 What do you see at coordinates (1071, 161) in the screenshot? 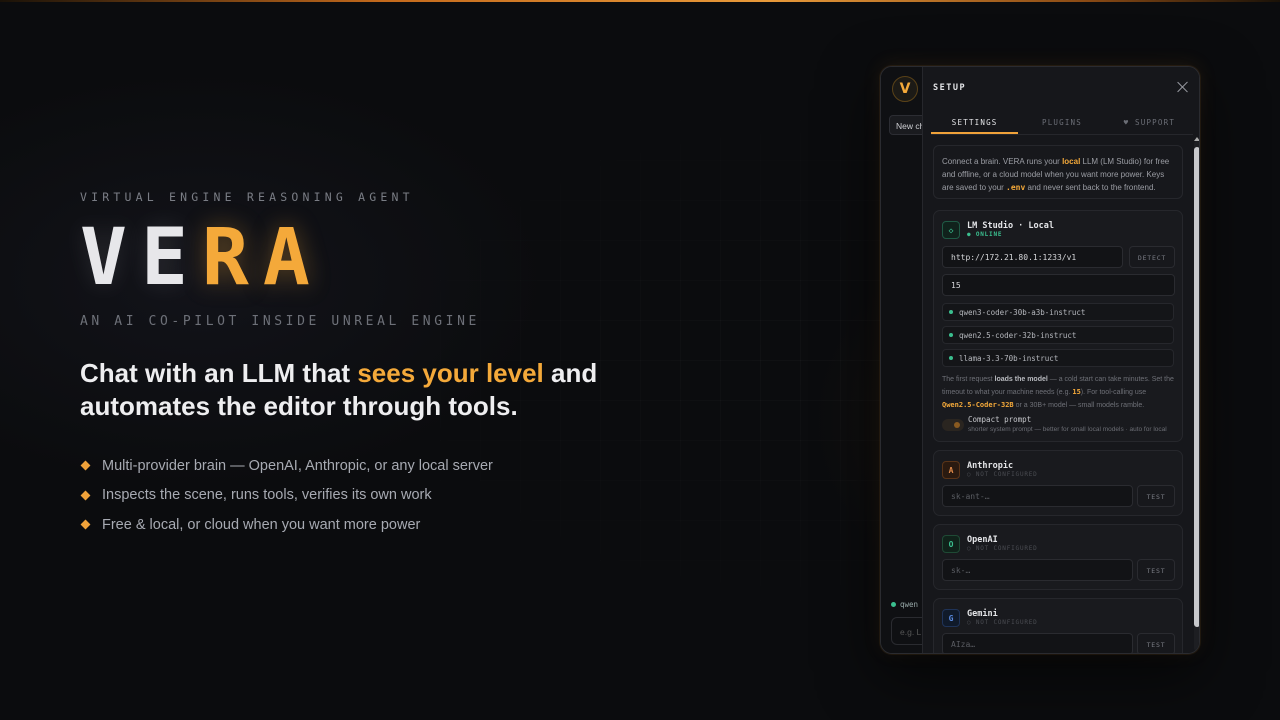
I see `intro-local: local` at bounding box center [1071, 161].